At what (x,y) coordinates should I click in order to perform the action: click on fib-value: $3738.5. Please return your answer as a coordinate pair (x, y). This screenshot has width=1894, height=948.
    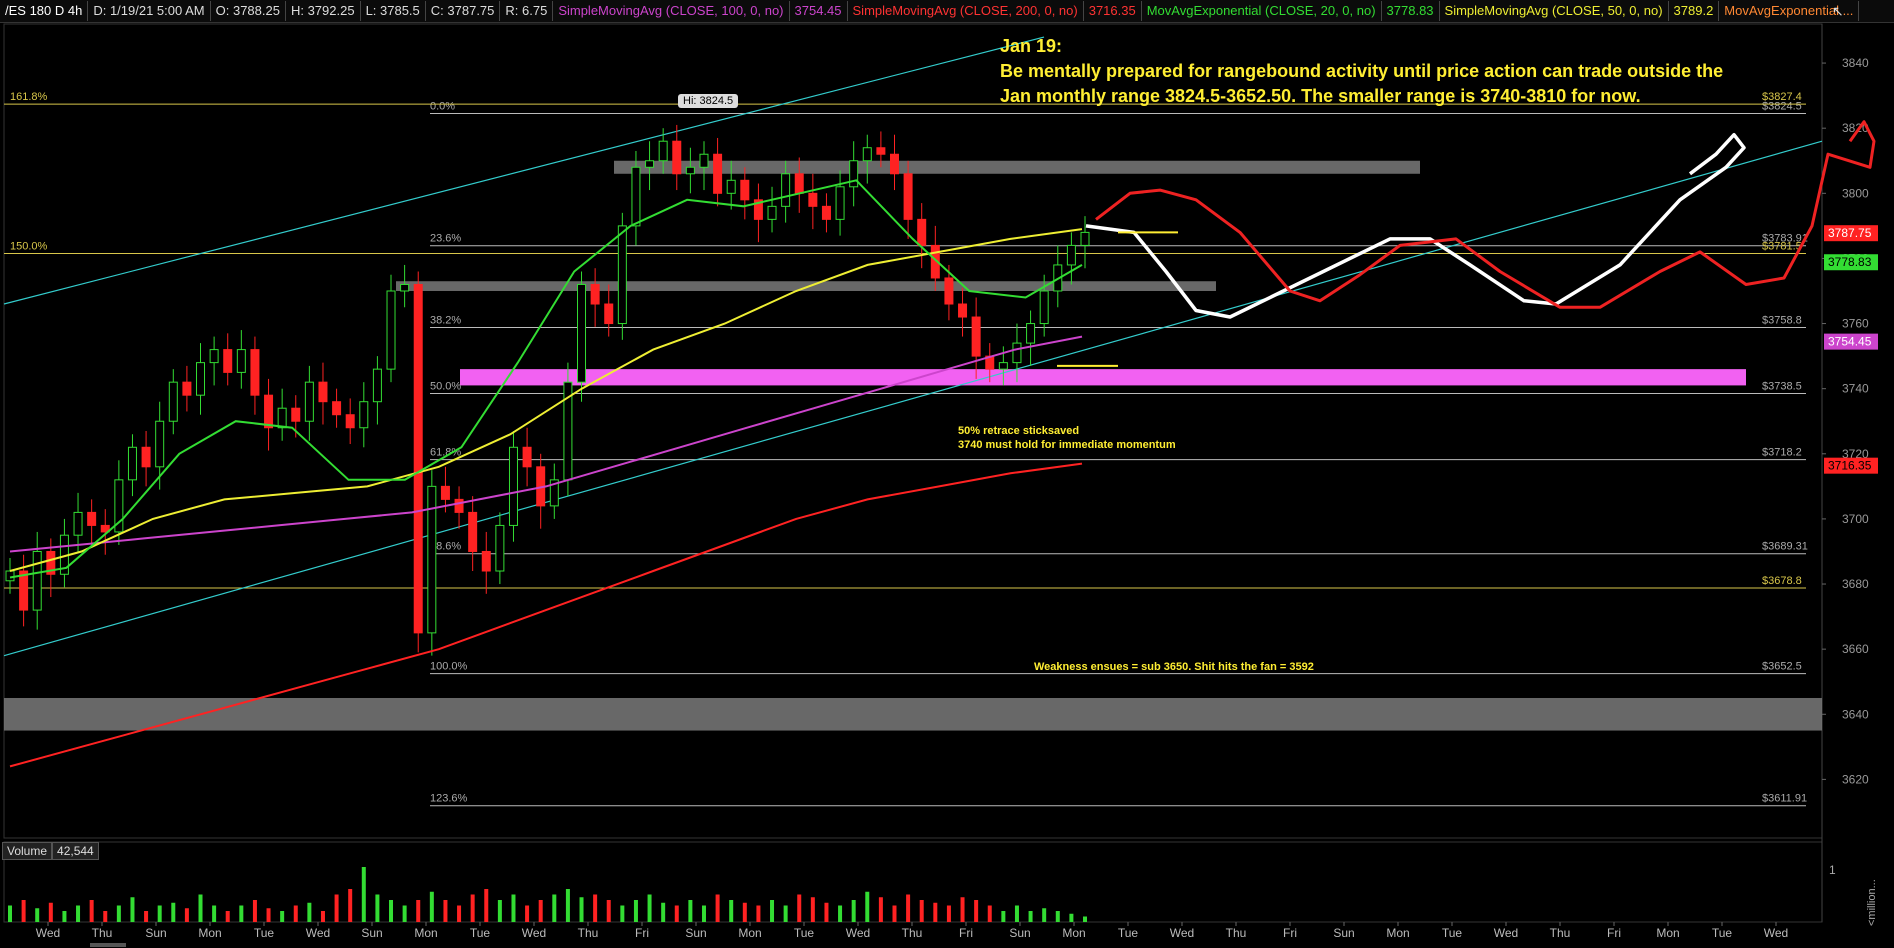
    Looking at the image, I should click on (1782, 387).